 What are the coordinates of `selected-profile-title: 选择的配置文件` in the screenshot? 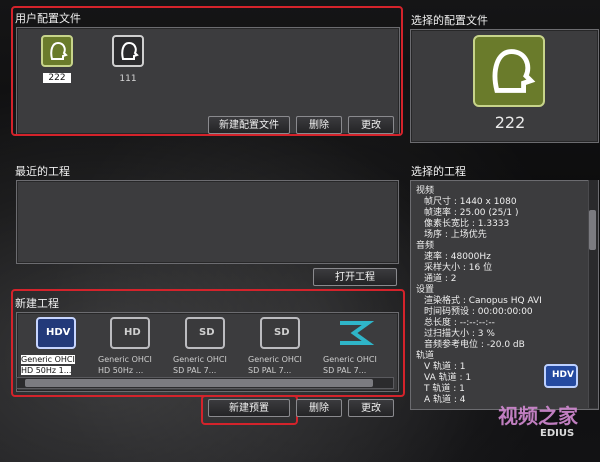 It's located at (449, 20).